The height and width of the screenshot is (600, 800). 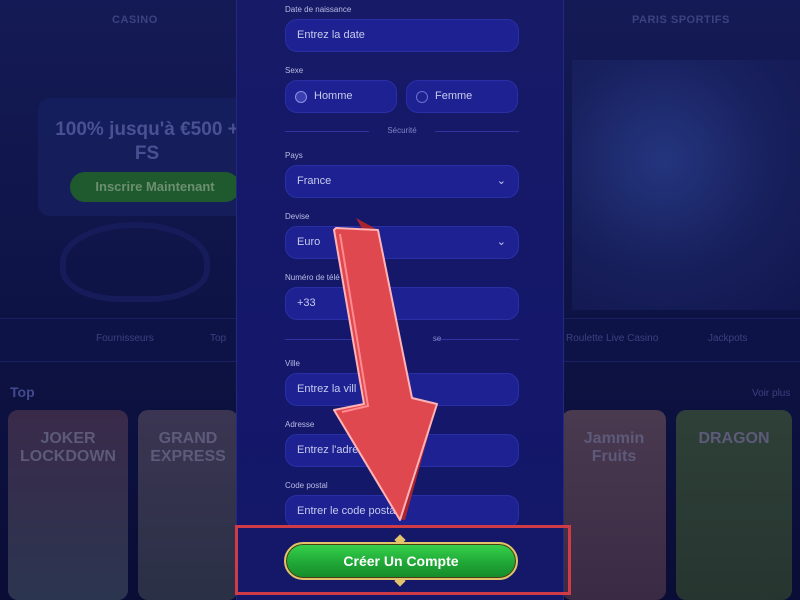 I want to click on city-label: Ville, so click(x=292, y=363).